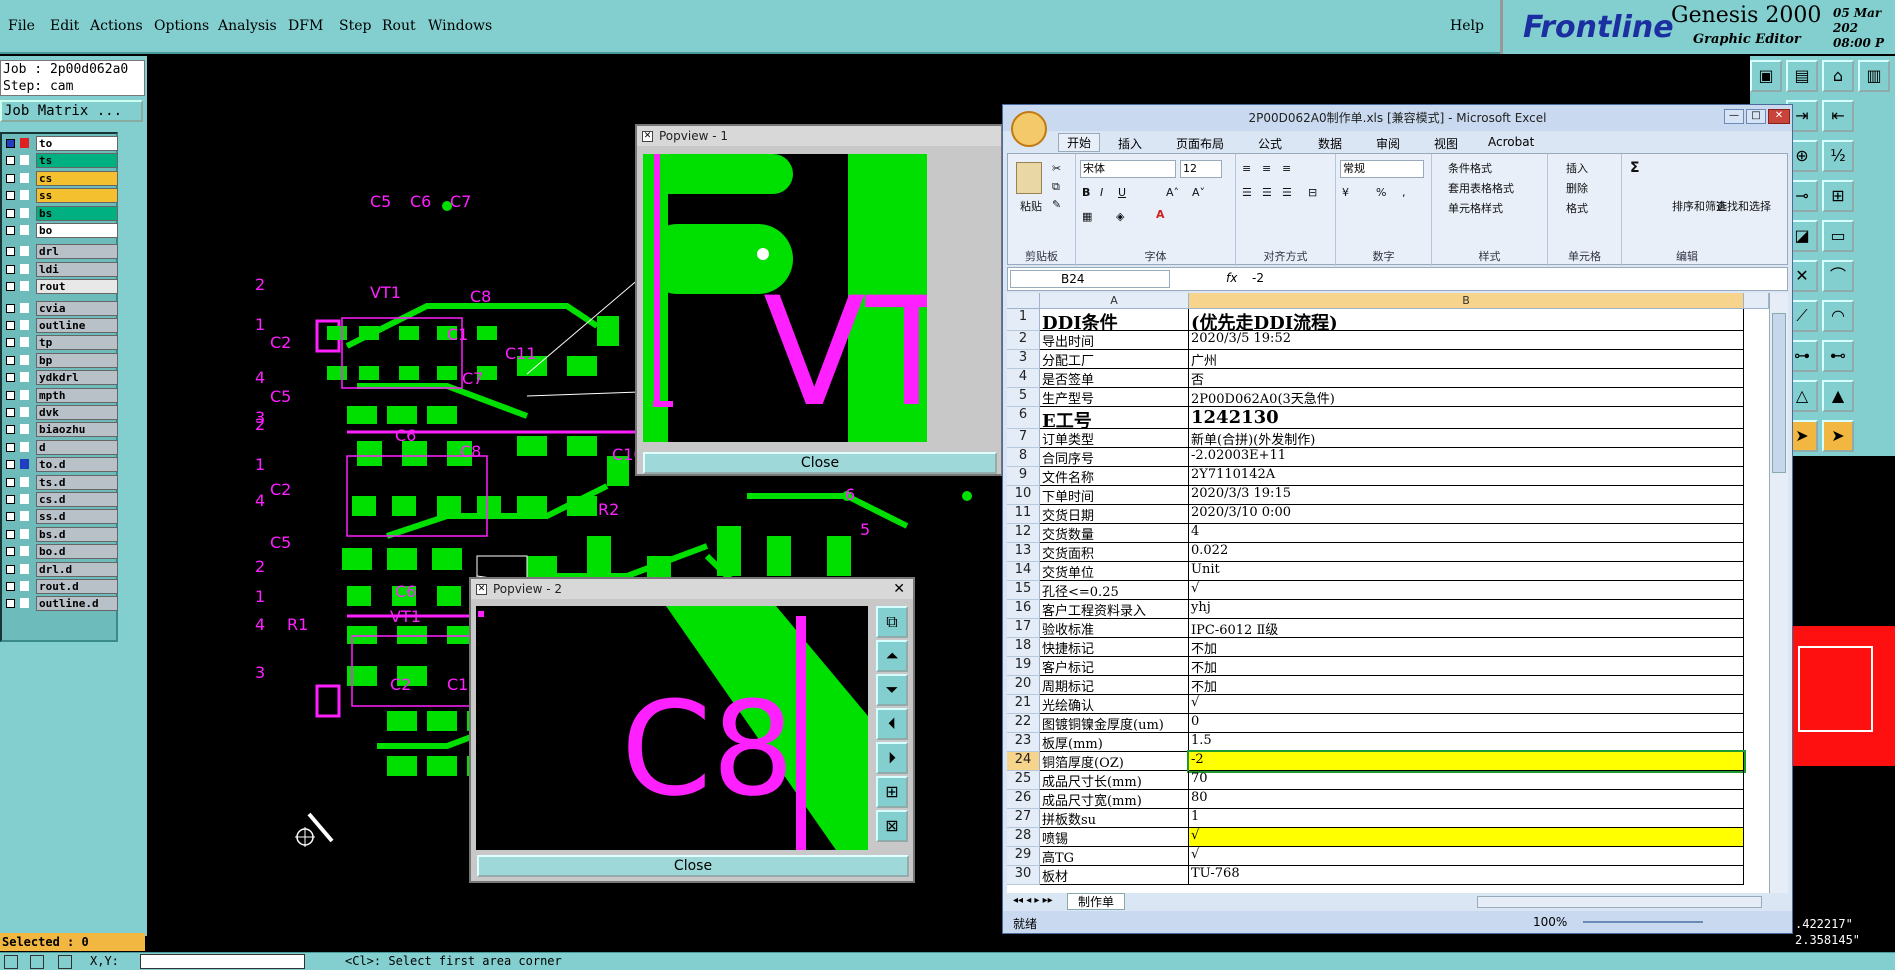 This screenshot has width=1895, height=970. Describe the element at coordinates (1023, 397) in the screenshot. I see `row-number: 5` at that location.